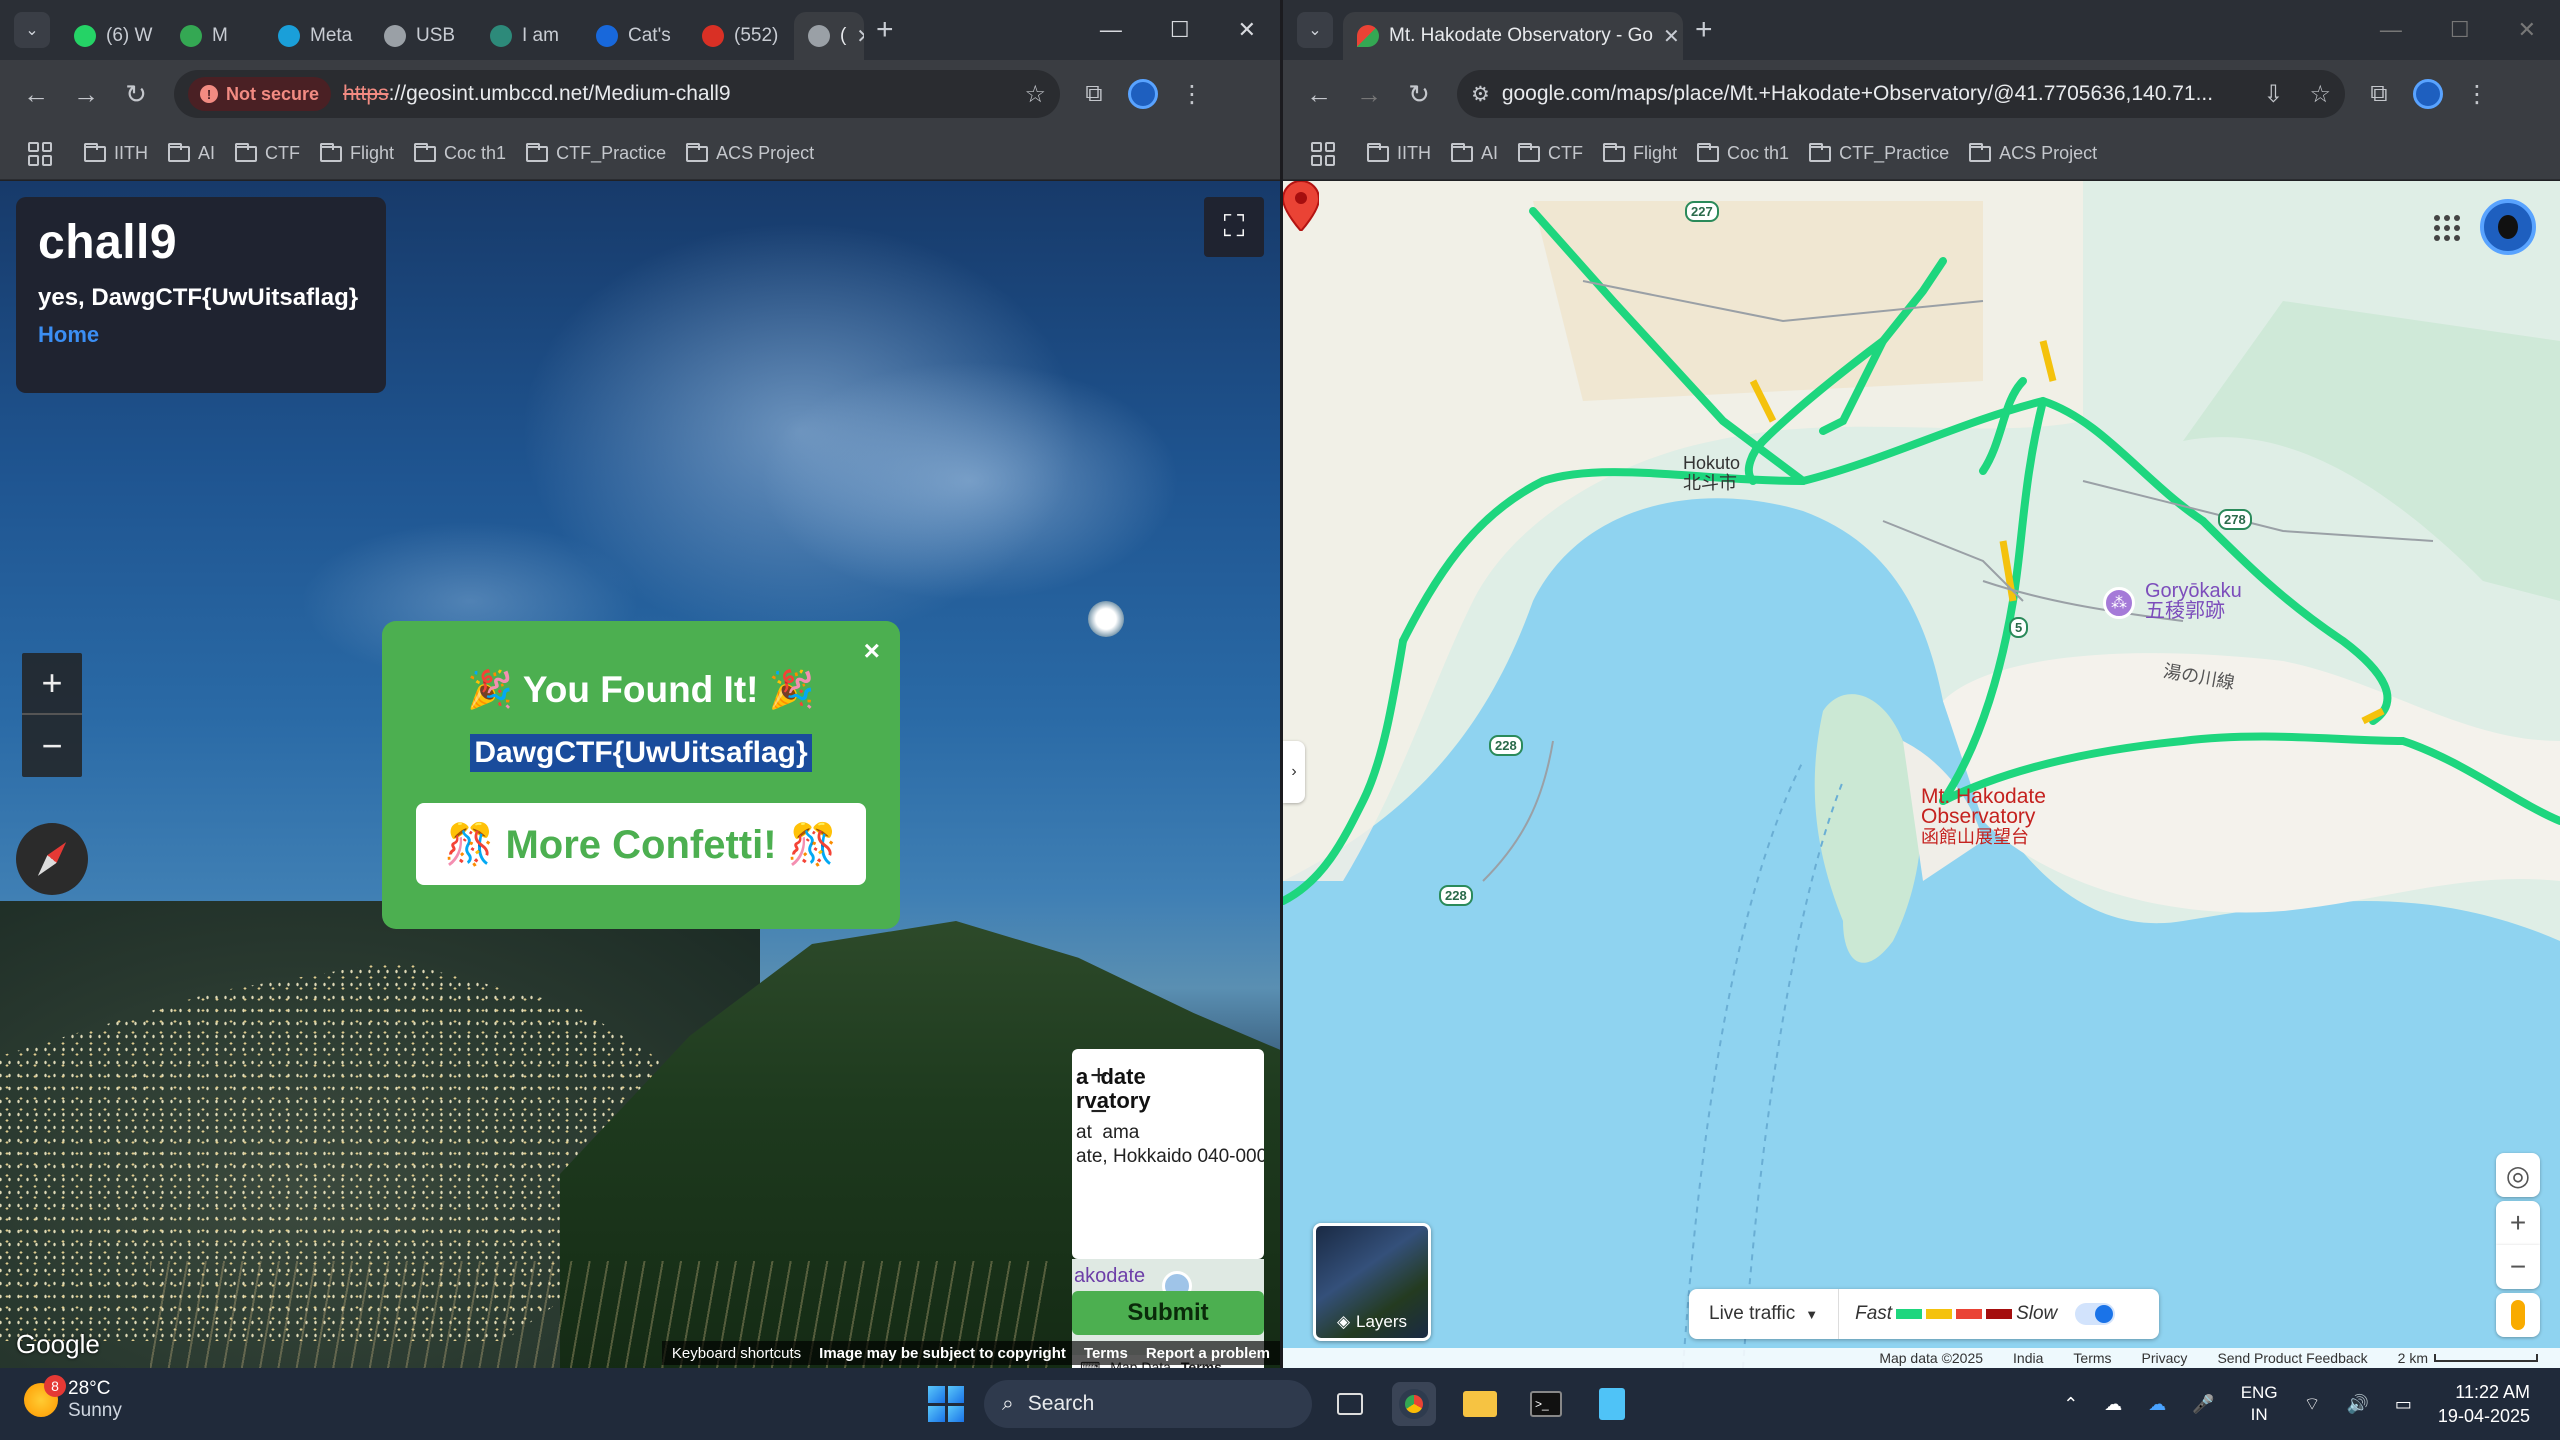 The width and height of the screenshot is (2560, 1440). What do you see at coordinates (1480, 1404) in the screenshot?
I see `file-explorer-icon` at bounding box center [1480, 1404].